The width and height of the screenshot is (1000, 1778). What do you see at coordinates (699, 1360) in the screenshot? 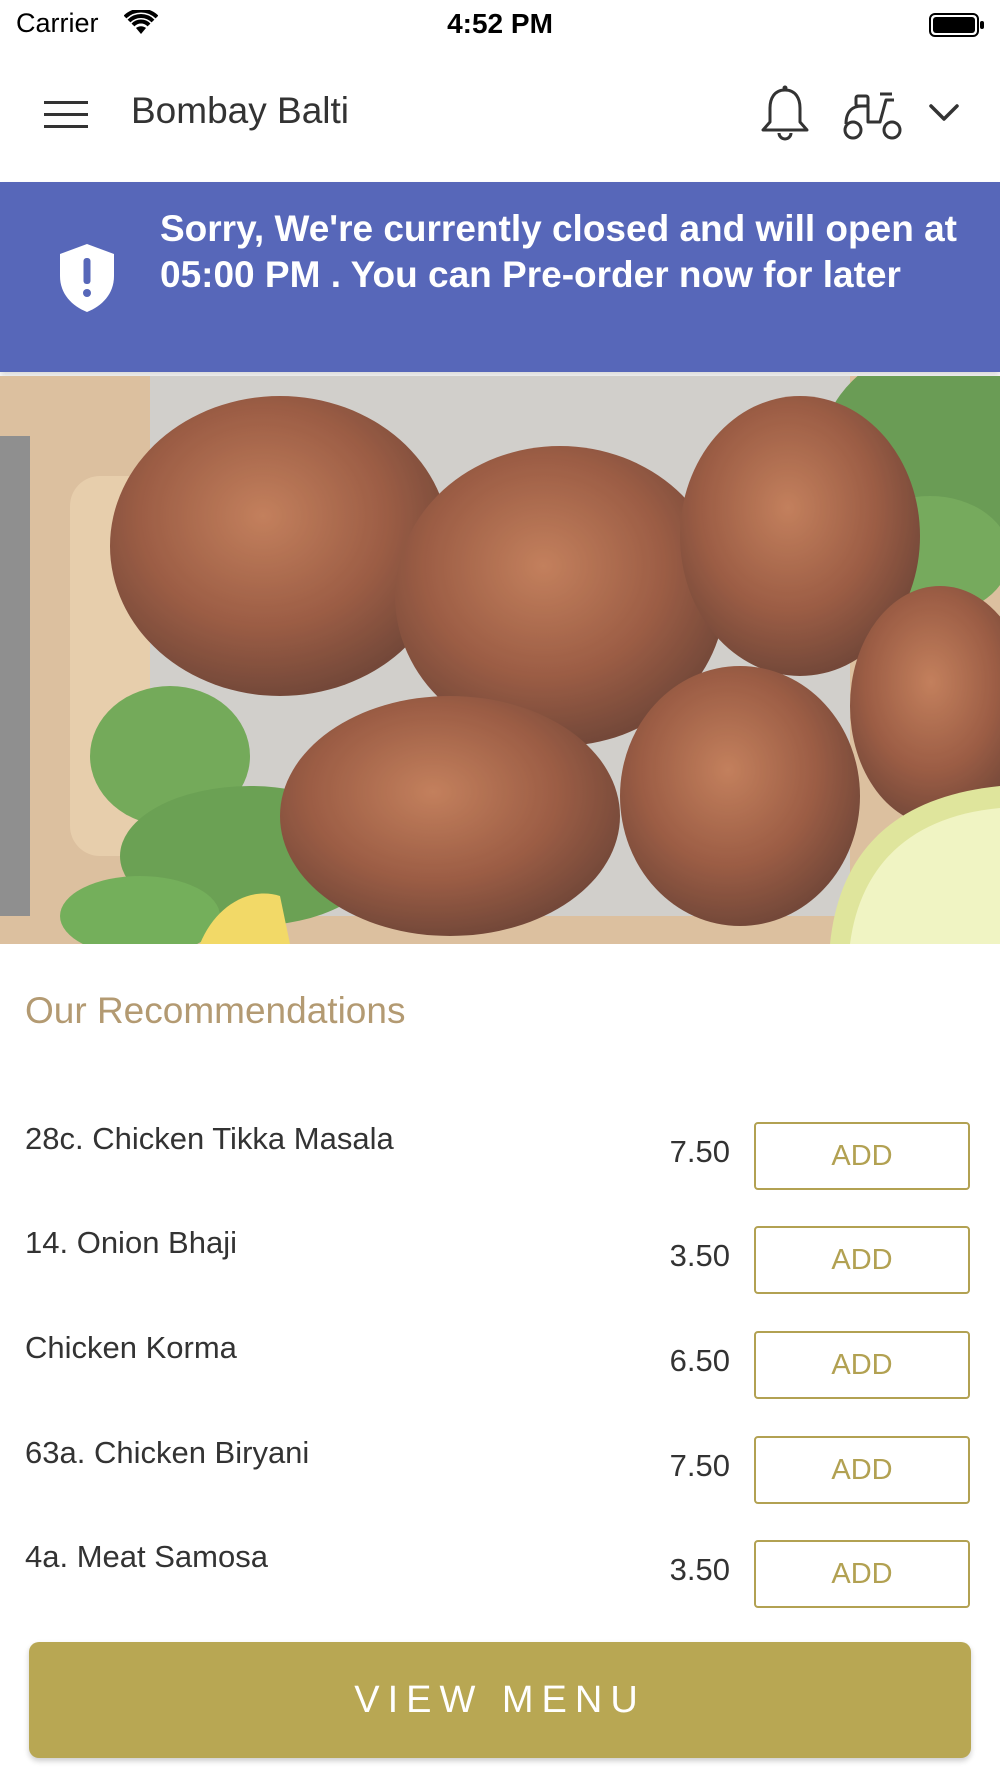
I see `item-price: 6.50` at bounding box center [699, 1360].